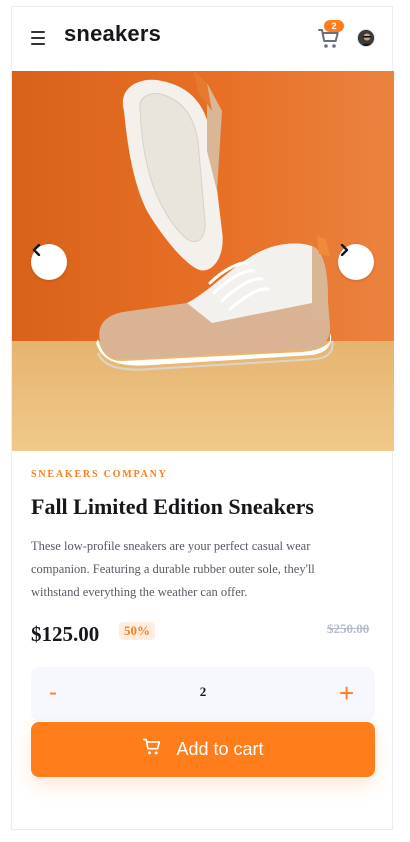  I want to click on quantity-value: 2, so click(203, 691).